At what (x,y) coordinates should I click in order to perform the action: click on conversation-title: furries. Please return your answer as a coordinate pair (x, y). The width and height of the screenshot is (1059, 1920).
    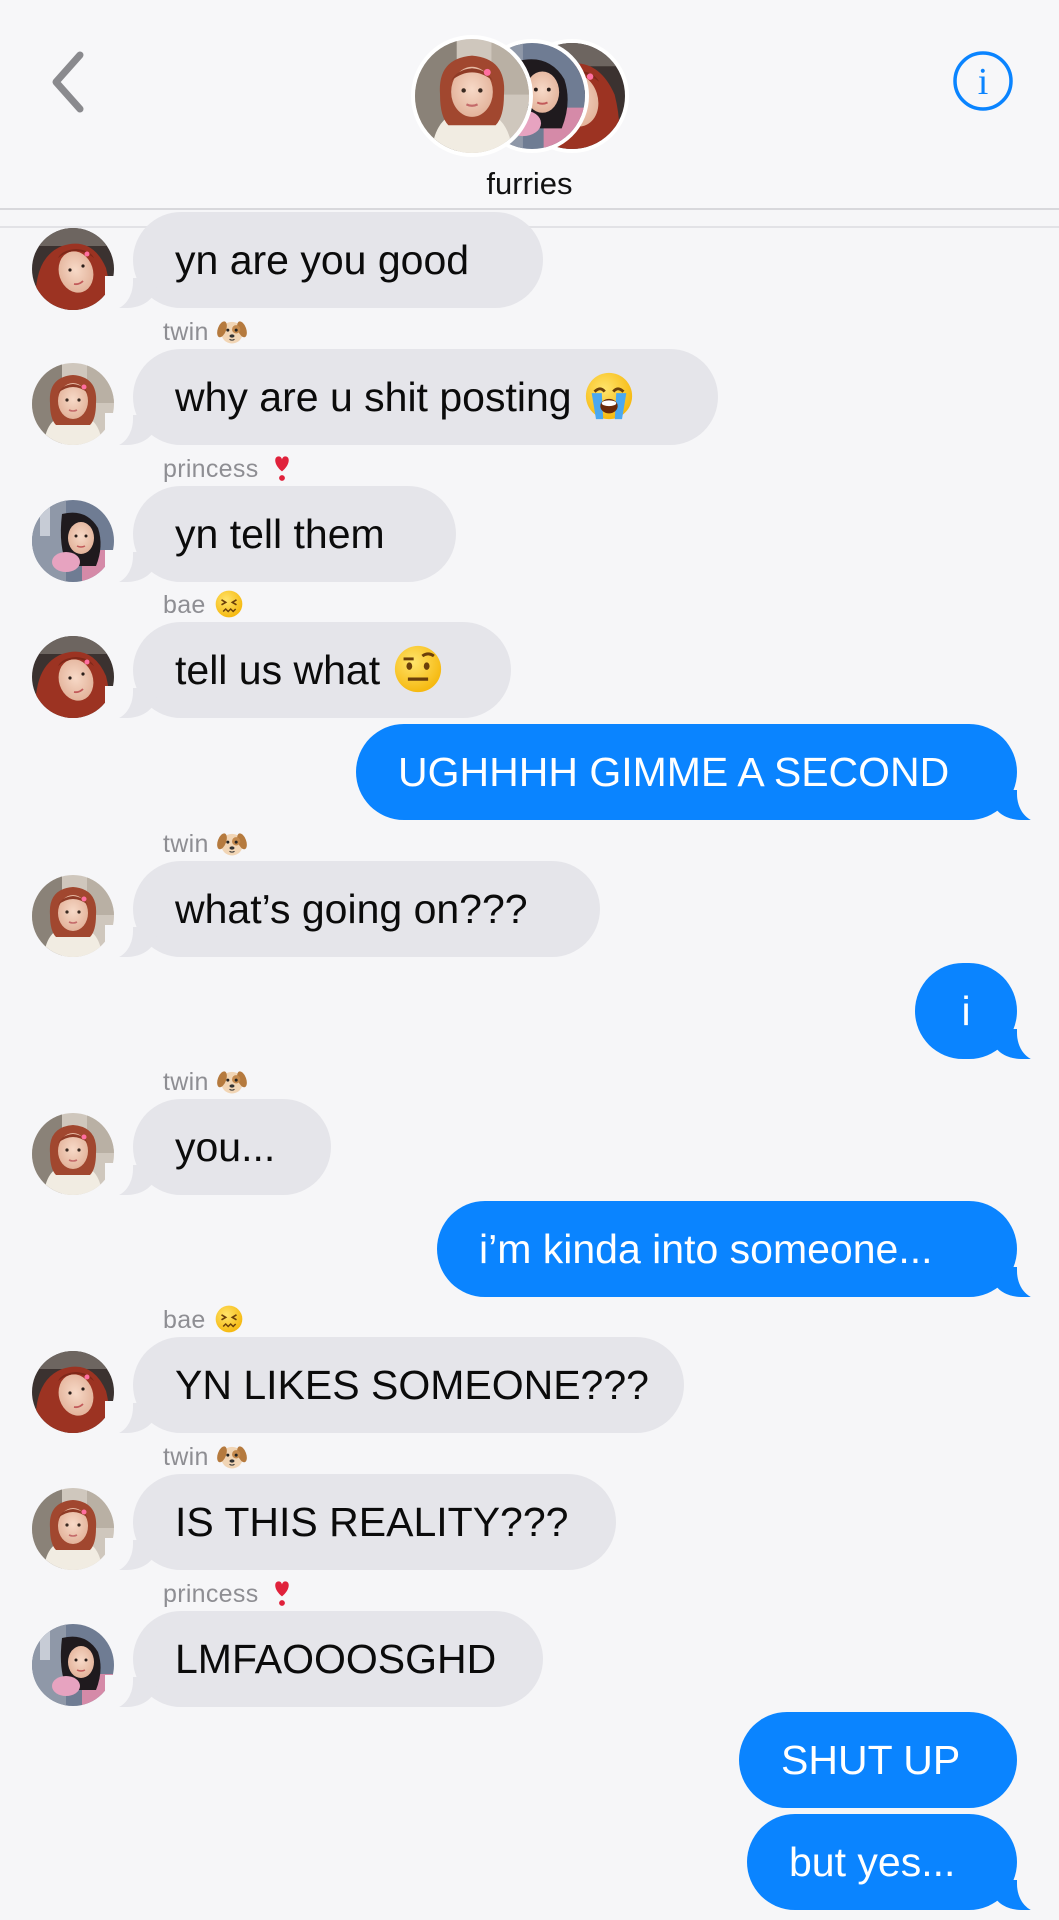
    Looking at the image, I should click on (529, 184).